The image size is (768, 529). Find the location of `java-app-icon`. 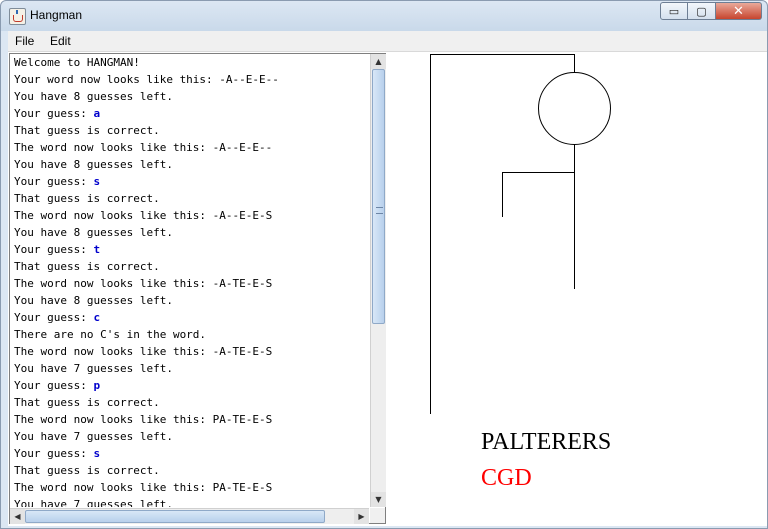

java-app-icon is located at coordinates (17, 16).